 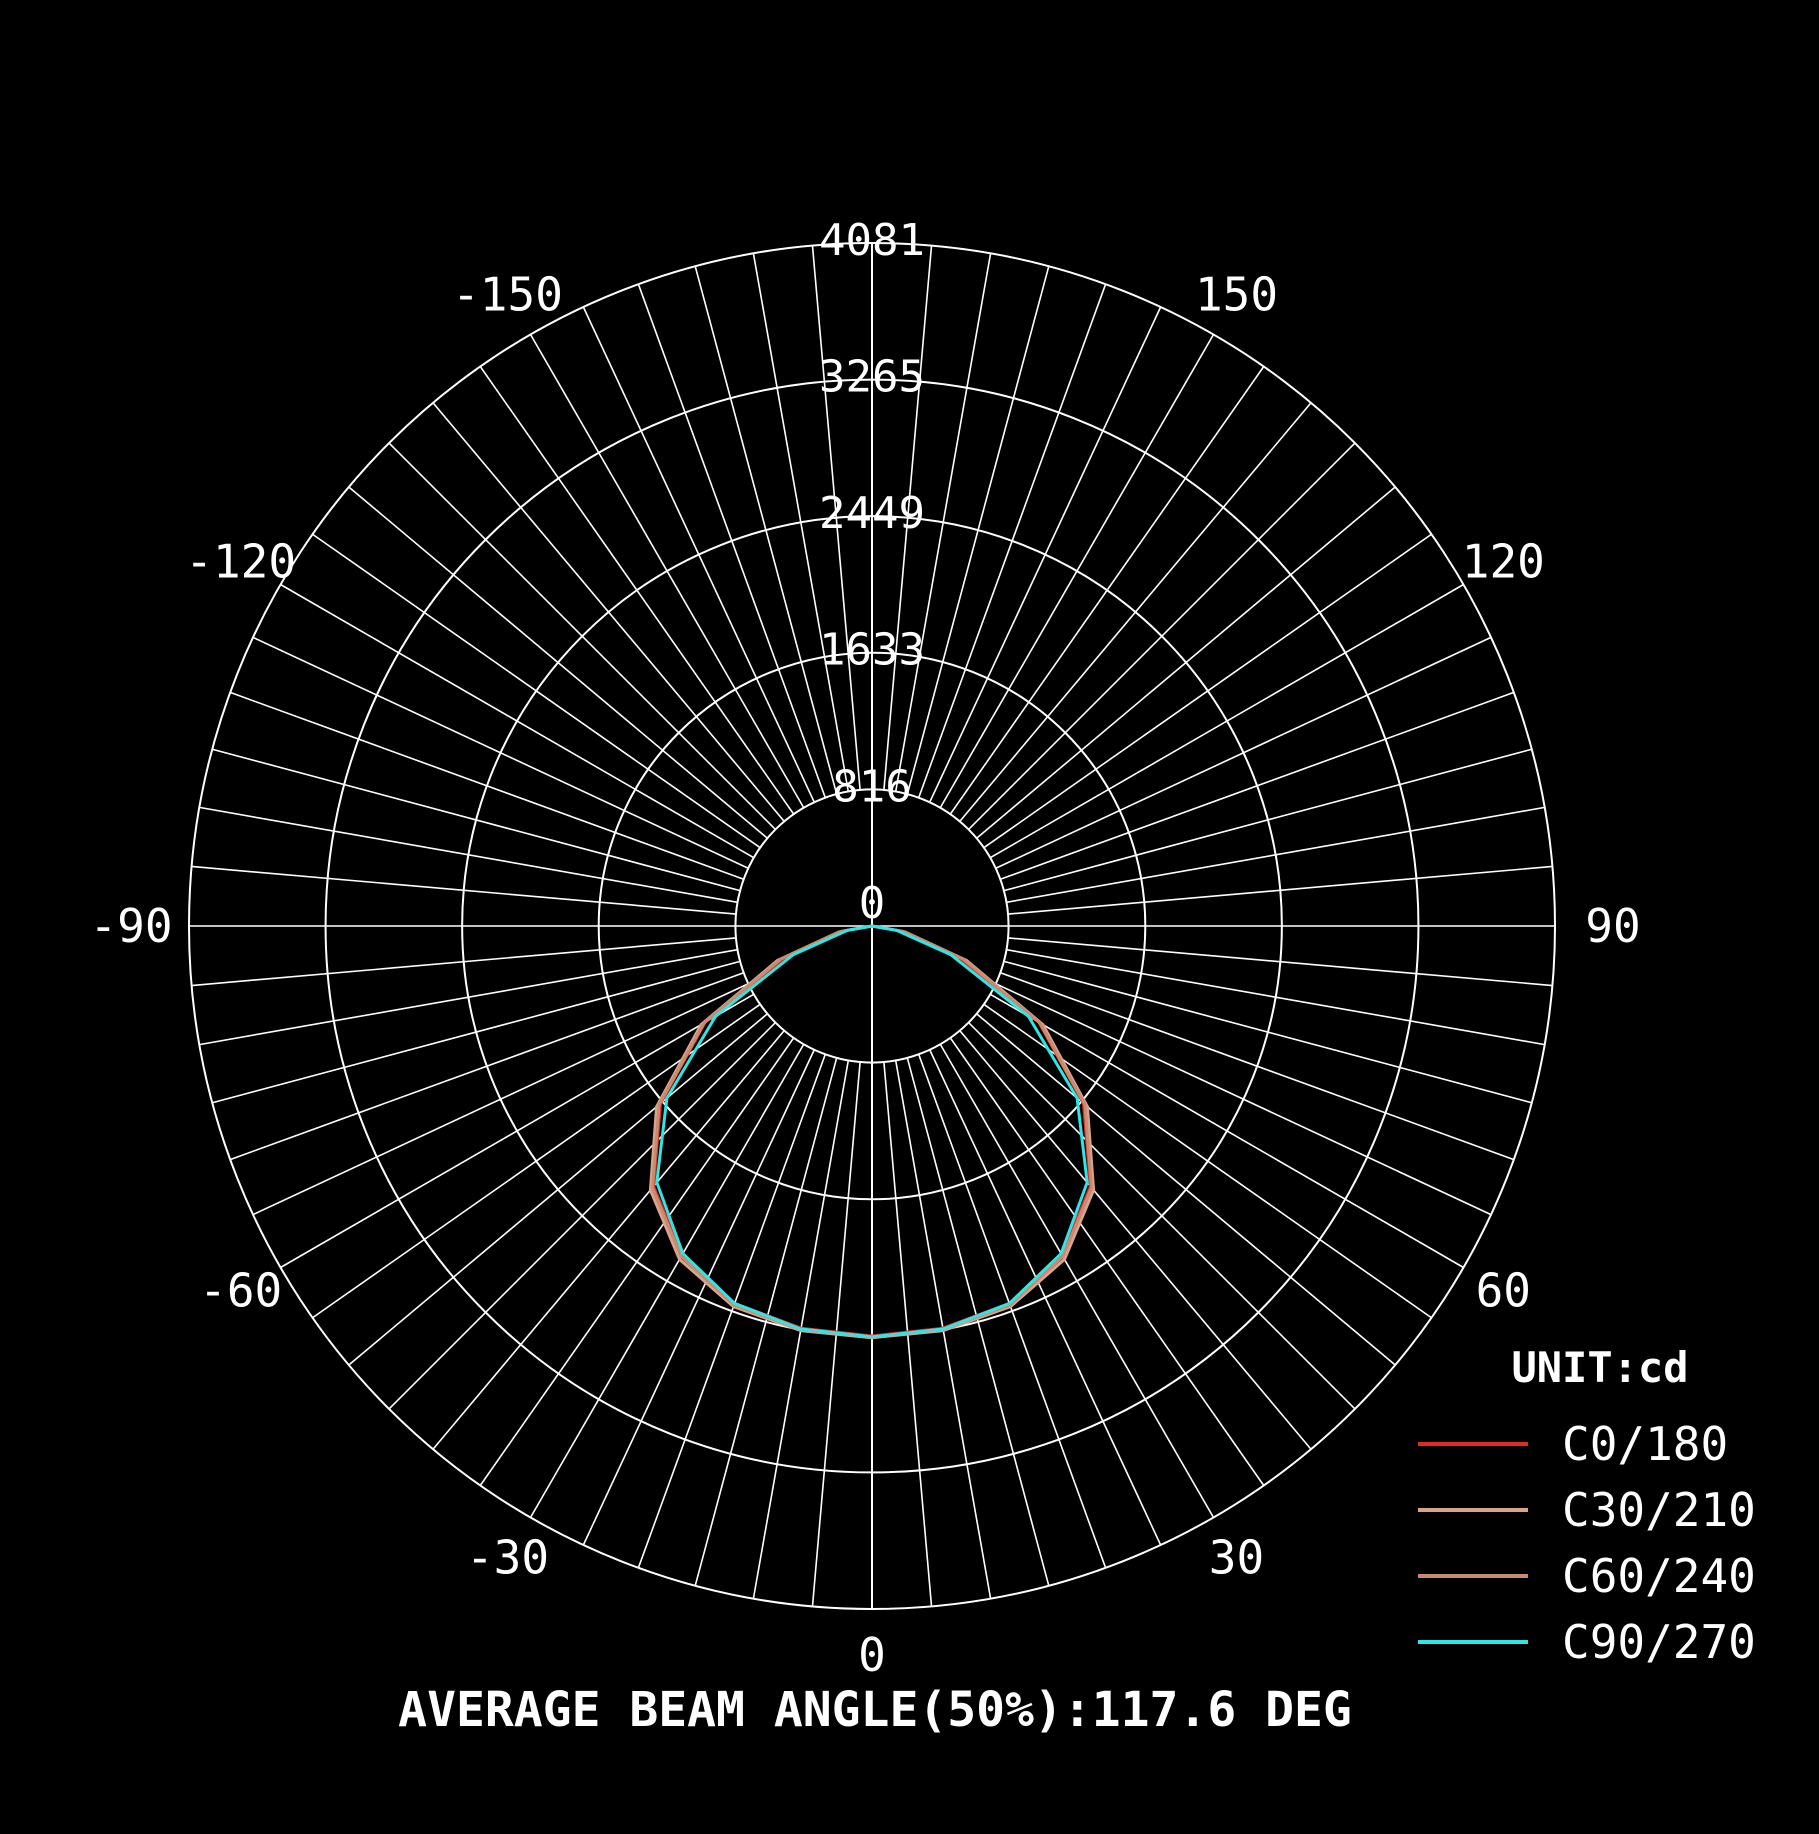 I want to click on angle-label: 150, so click(x=1236, y=295).